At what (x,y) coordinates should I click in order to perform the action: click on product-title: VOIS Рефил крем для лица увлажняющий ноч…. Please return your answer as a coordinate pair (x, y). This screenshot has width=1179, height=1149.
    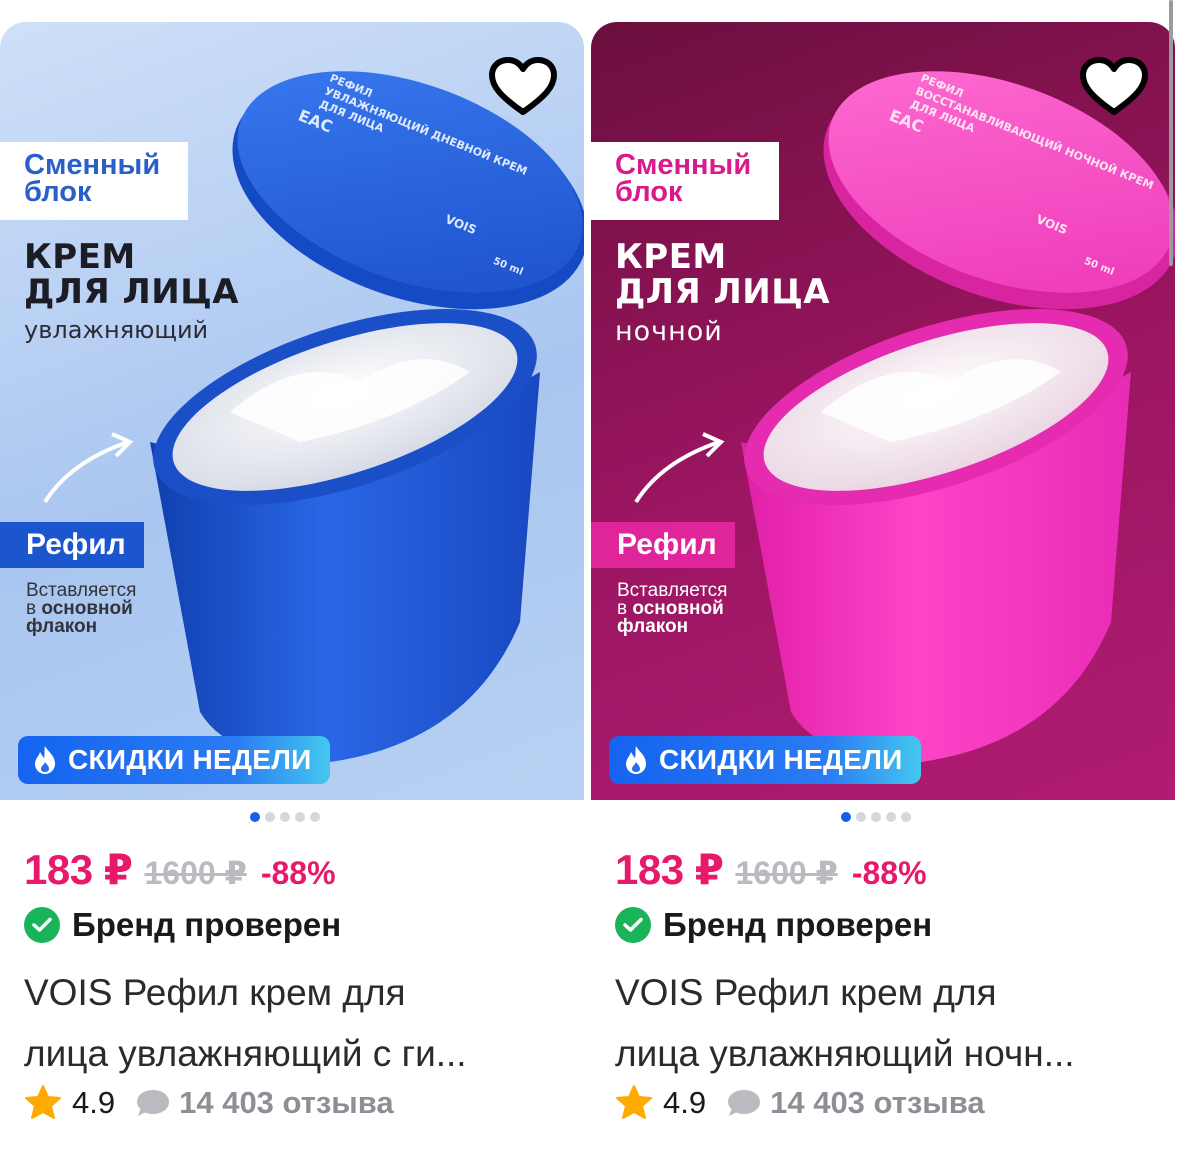
    Looking at the image, I should click on (885, 1023).